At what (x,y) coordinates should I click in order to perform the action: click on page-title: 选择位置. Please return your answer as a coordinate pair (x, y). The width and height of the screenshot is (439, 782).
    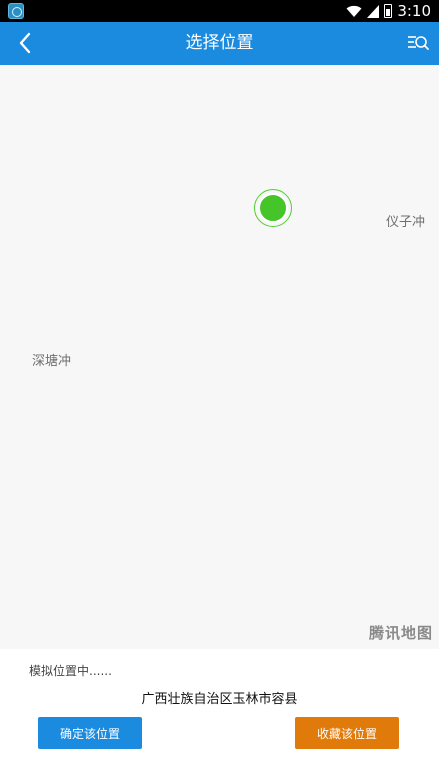
    Looking at the image, I should click on (219, 43).